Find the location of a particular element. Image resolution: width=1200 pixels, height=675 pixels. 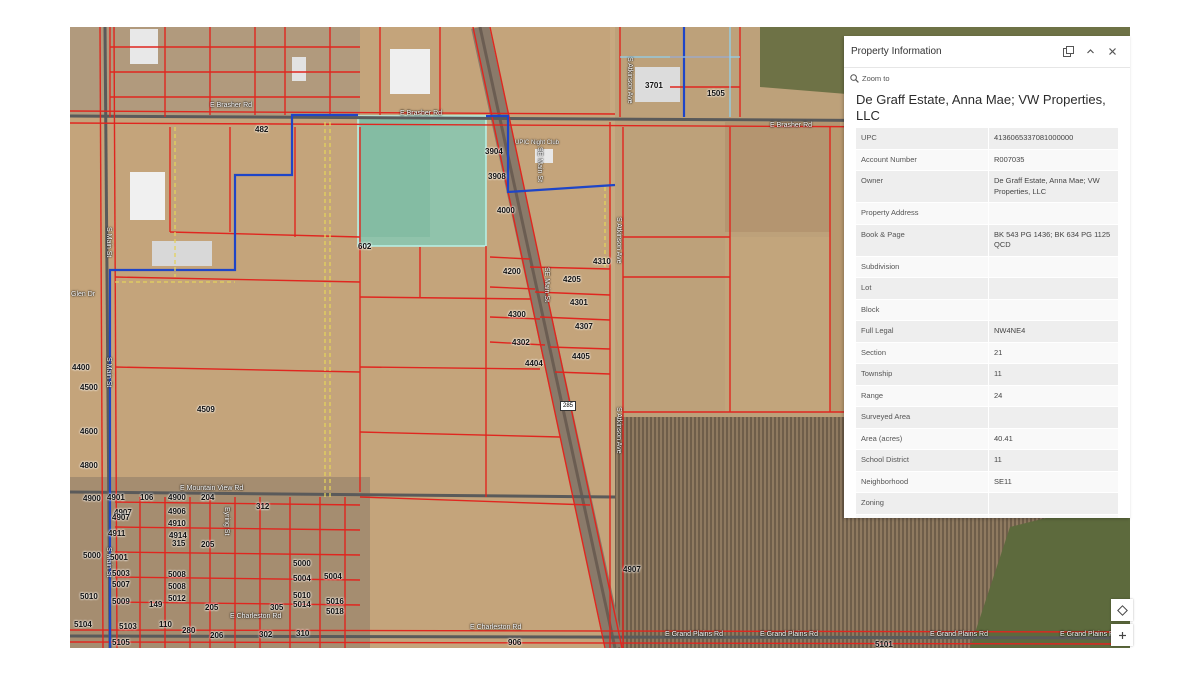

highway-shield: 285 is located at coordinates (568, 406).